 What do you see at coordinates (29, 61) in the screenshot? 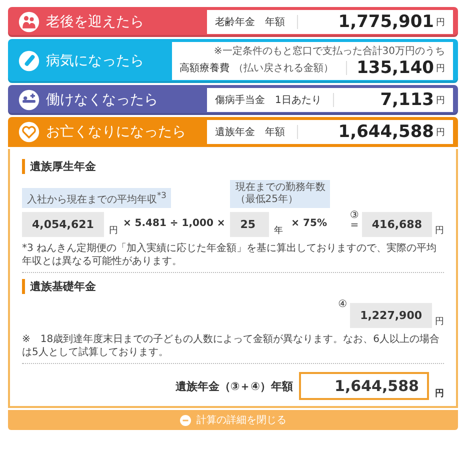
I see `pencil-icon` at bounding box center [29, 61].